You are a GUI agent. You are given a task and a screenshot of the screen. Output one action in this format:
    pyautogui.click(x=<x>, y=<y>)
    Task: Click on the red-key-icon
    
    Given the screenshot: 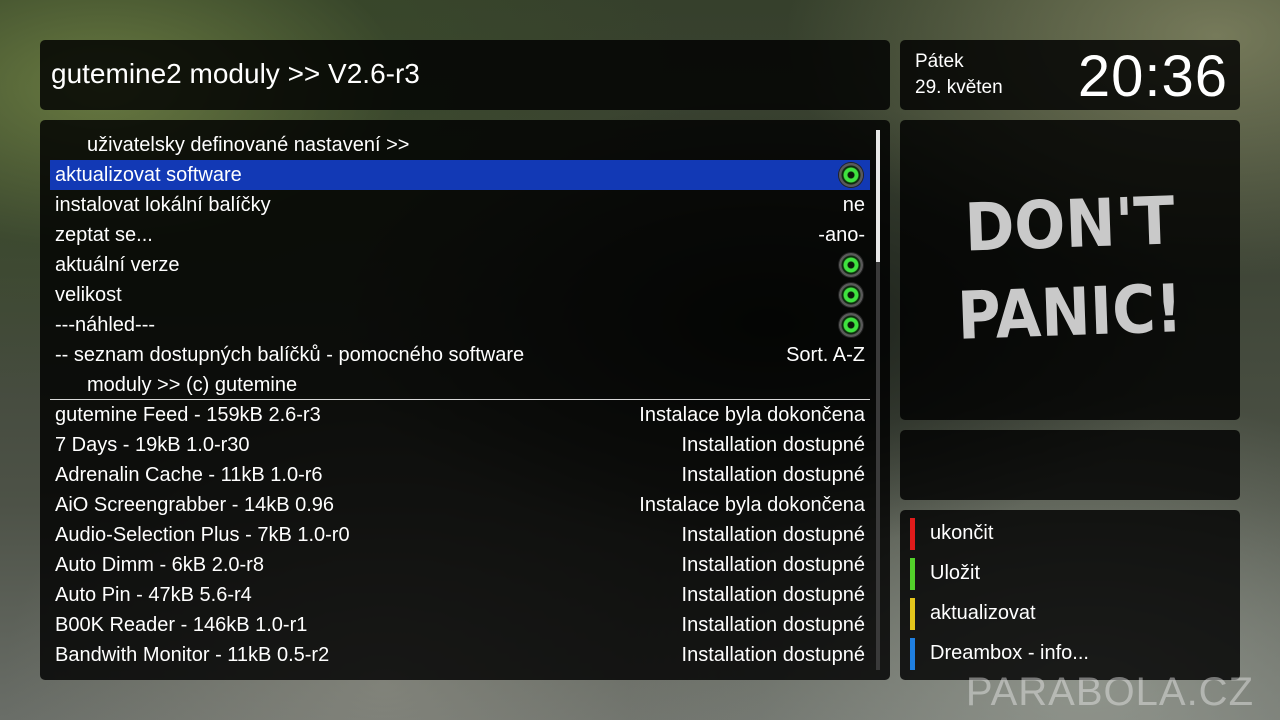 What is the action you would take?
    pyautogui.click(x=912, y=534)
    